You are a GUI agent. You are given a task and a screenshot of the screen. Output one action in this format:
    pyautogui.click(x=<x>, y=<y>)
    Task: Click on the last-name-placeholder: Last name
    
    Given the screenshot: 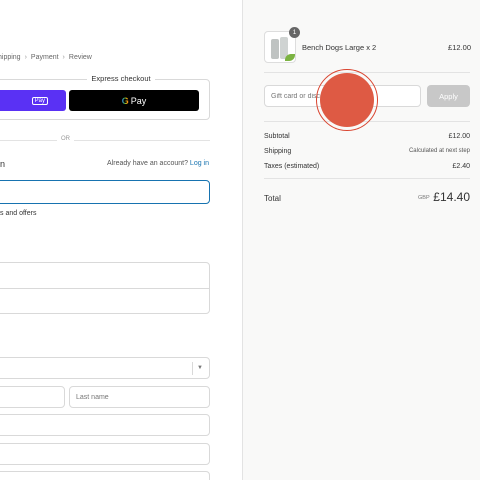 What is the action you would take?
    pyautogui.click(x=92, y=397)
    